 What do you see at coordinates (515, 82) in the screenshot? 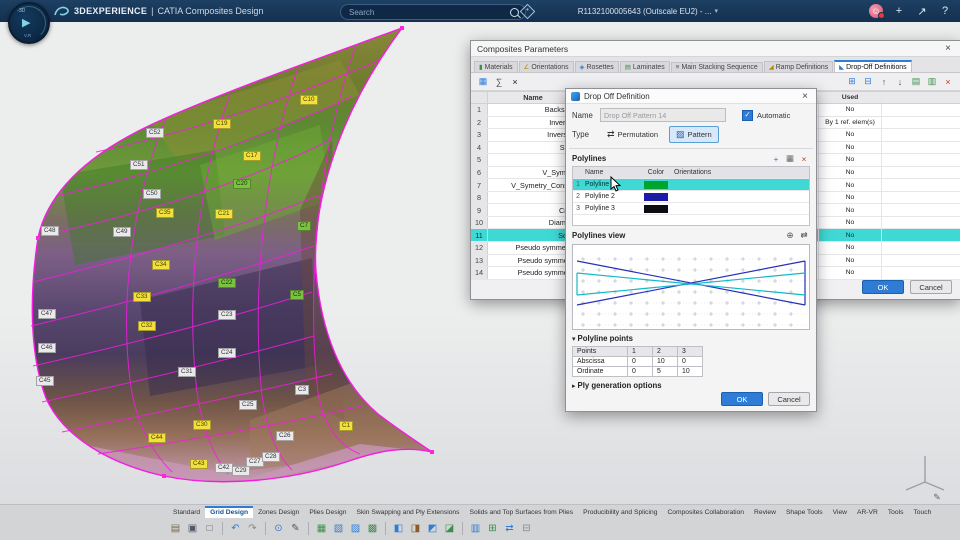
I see `search-remove-icon: ×` at bounding box center [515, 82].